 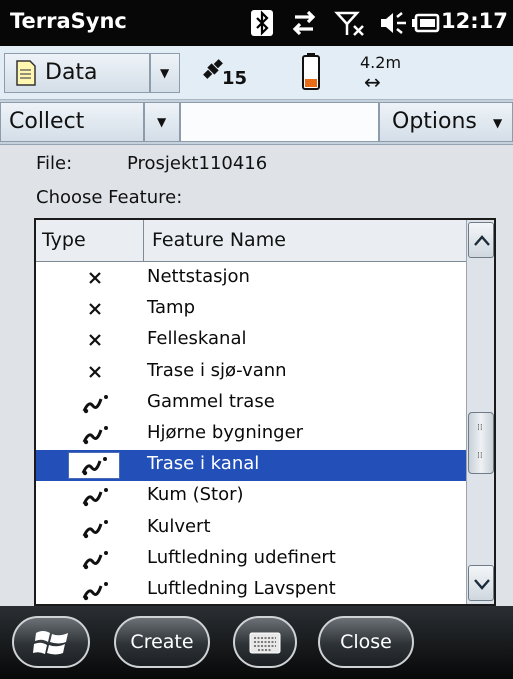 I want to click on bluetooth-icon, so click(x=262, y=23).